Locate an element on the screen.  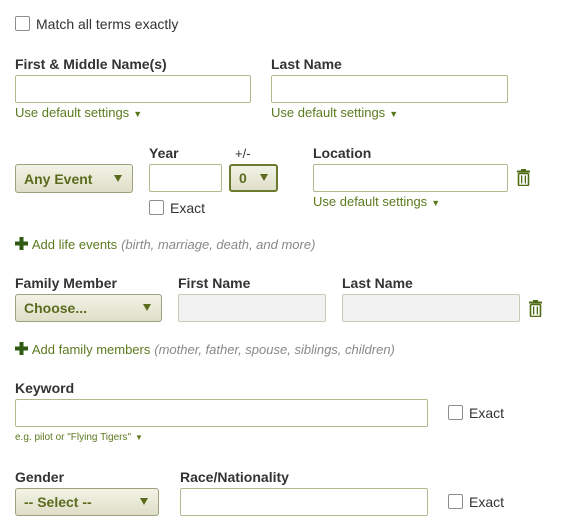
year-exact-checkbox is located at coordinates (156, 207).